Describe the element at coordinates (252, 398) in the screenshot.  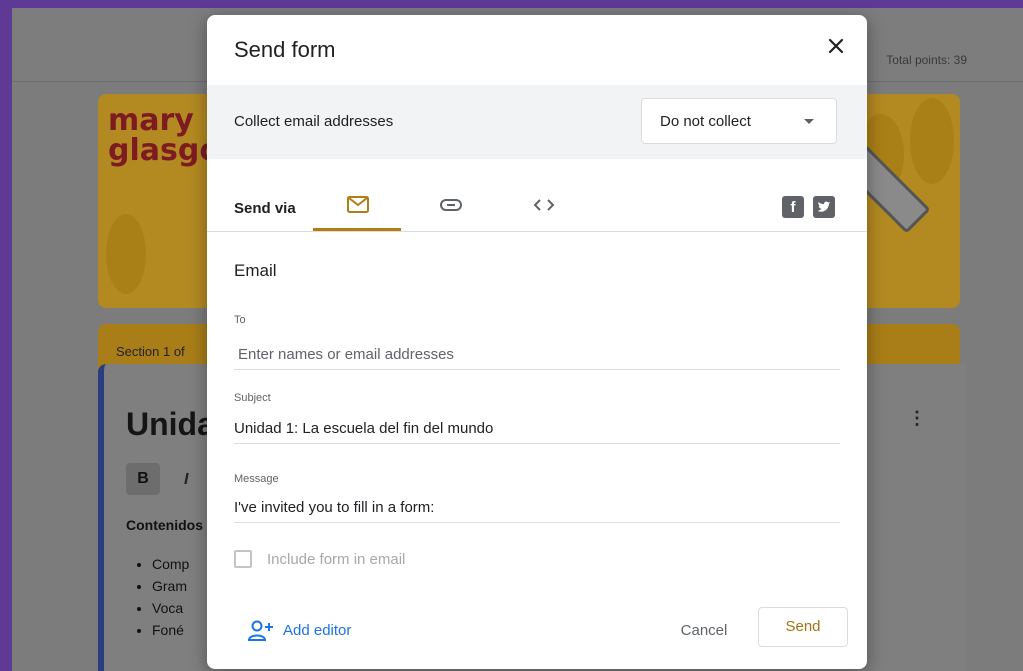
I see `subject-label: Subject` at that location.